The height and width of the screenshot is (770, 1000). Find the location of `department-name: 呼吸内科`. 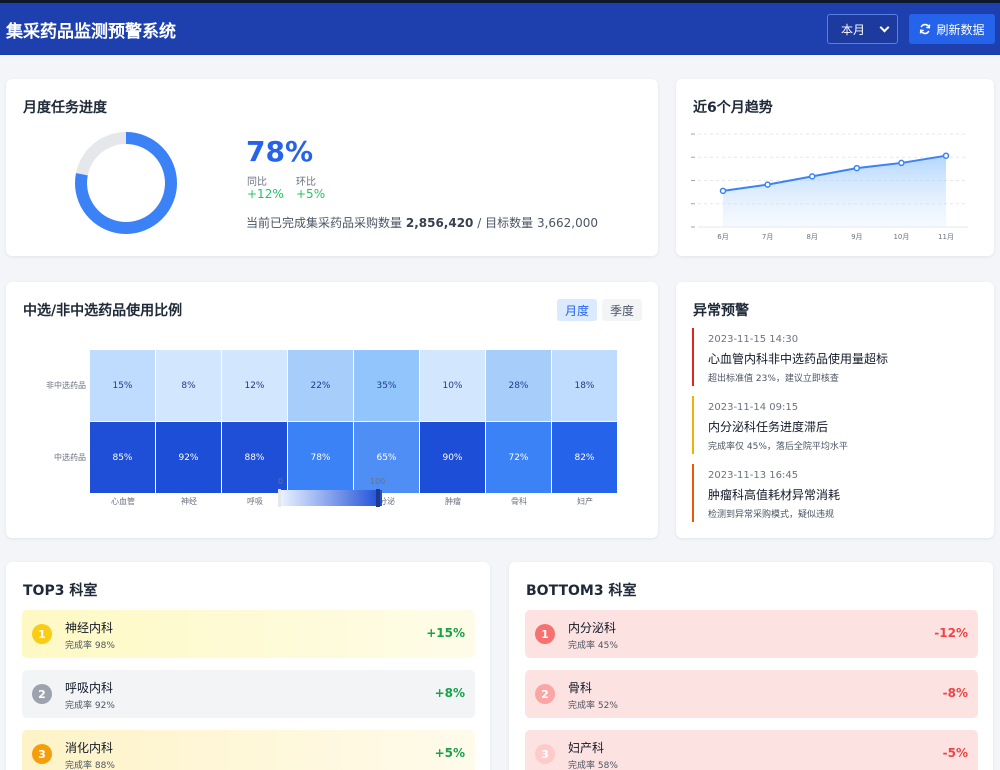

department-name: 呼吸内科 is located at coordinates (89, 688).